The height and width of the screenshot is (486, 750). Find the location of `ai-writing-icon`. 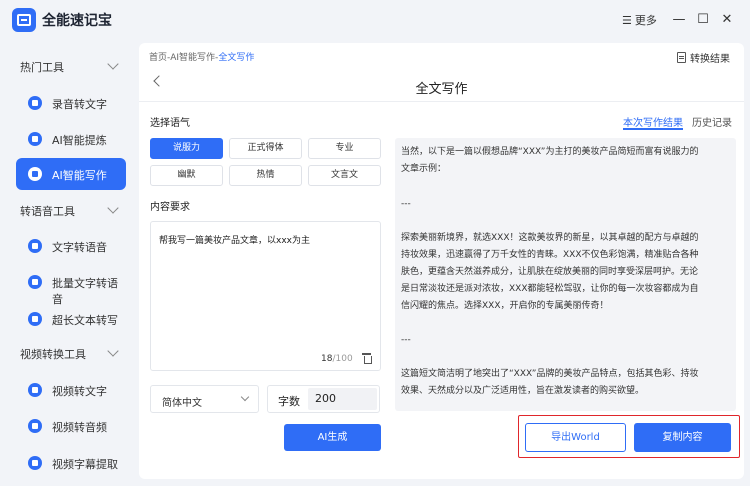

ai-writing-icon is located at coordinates (35, 174).